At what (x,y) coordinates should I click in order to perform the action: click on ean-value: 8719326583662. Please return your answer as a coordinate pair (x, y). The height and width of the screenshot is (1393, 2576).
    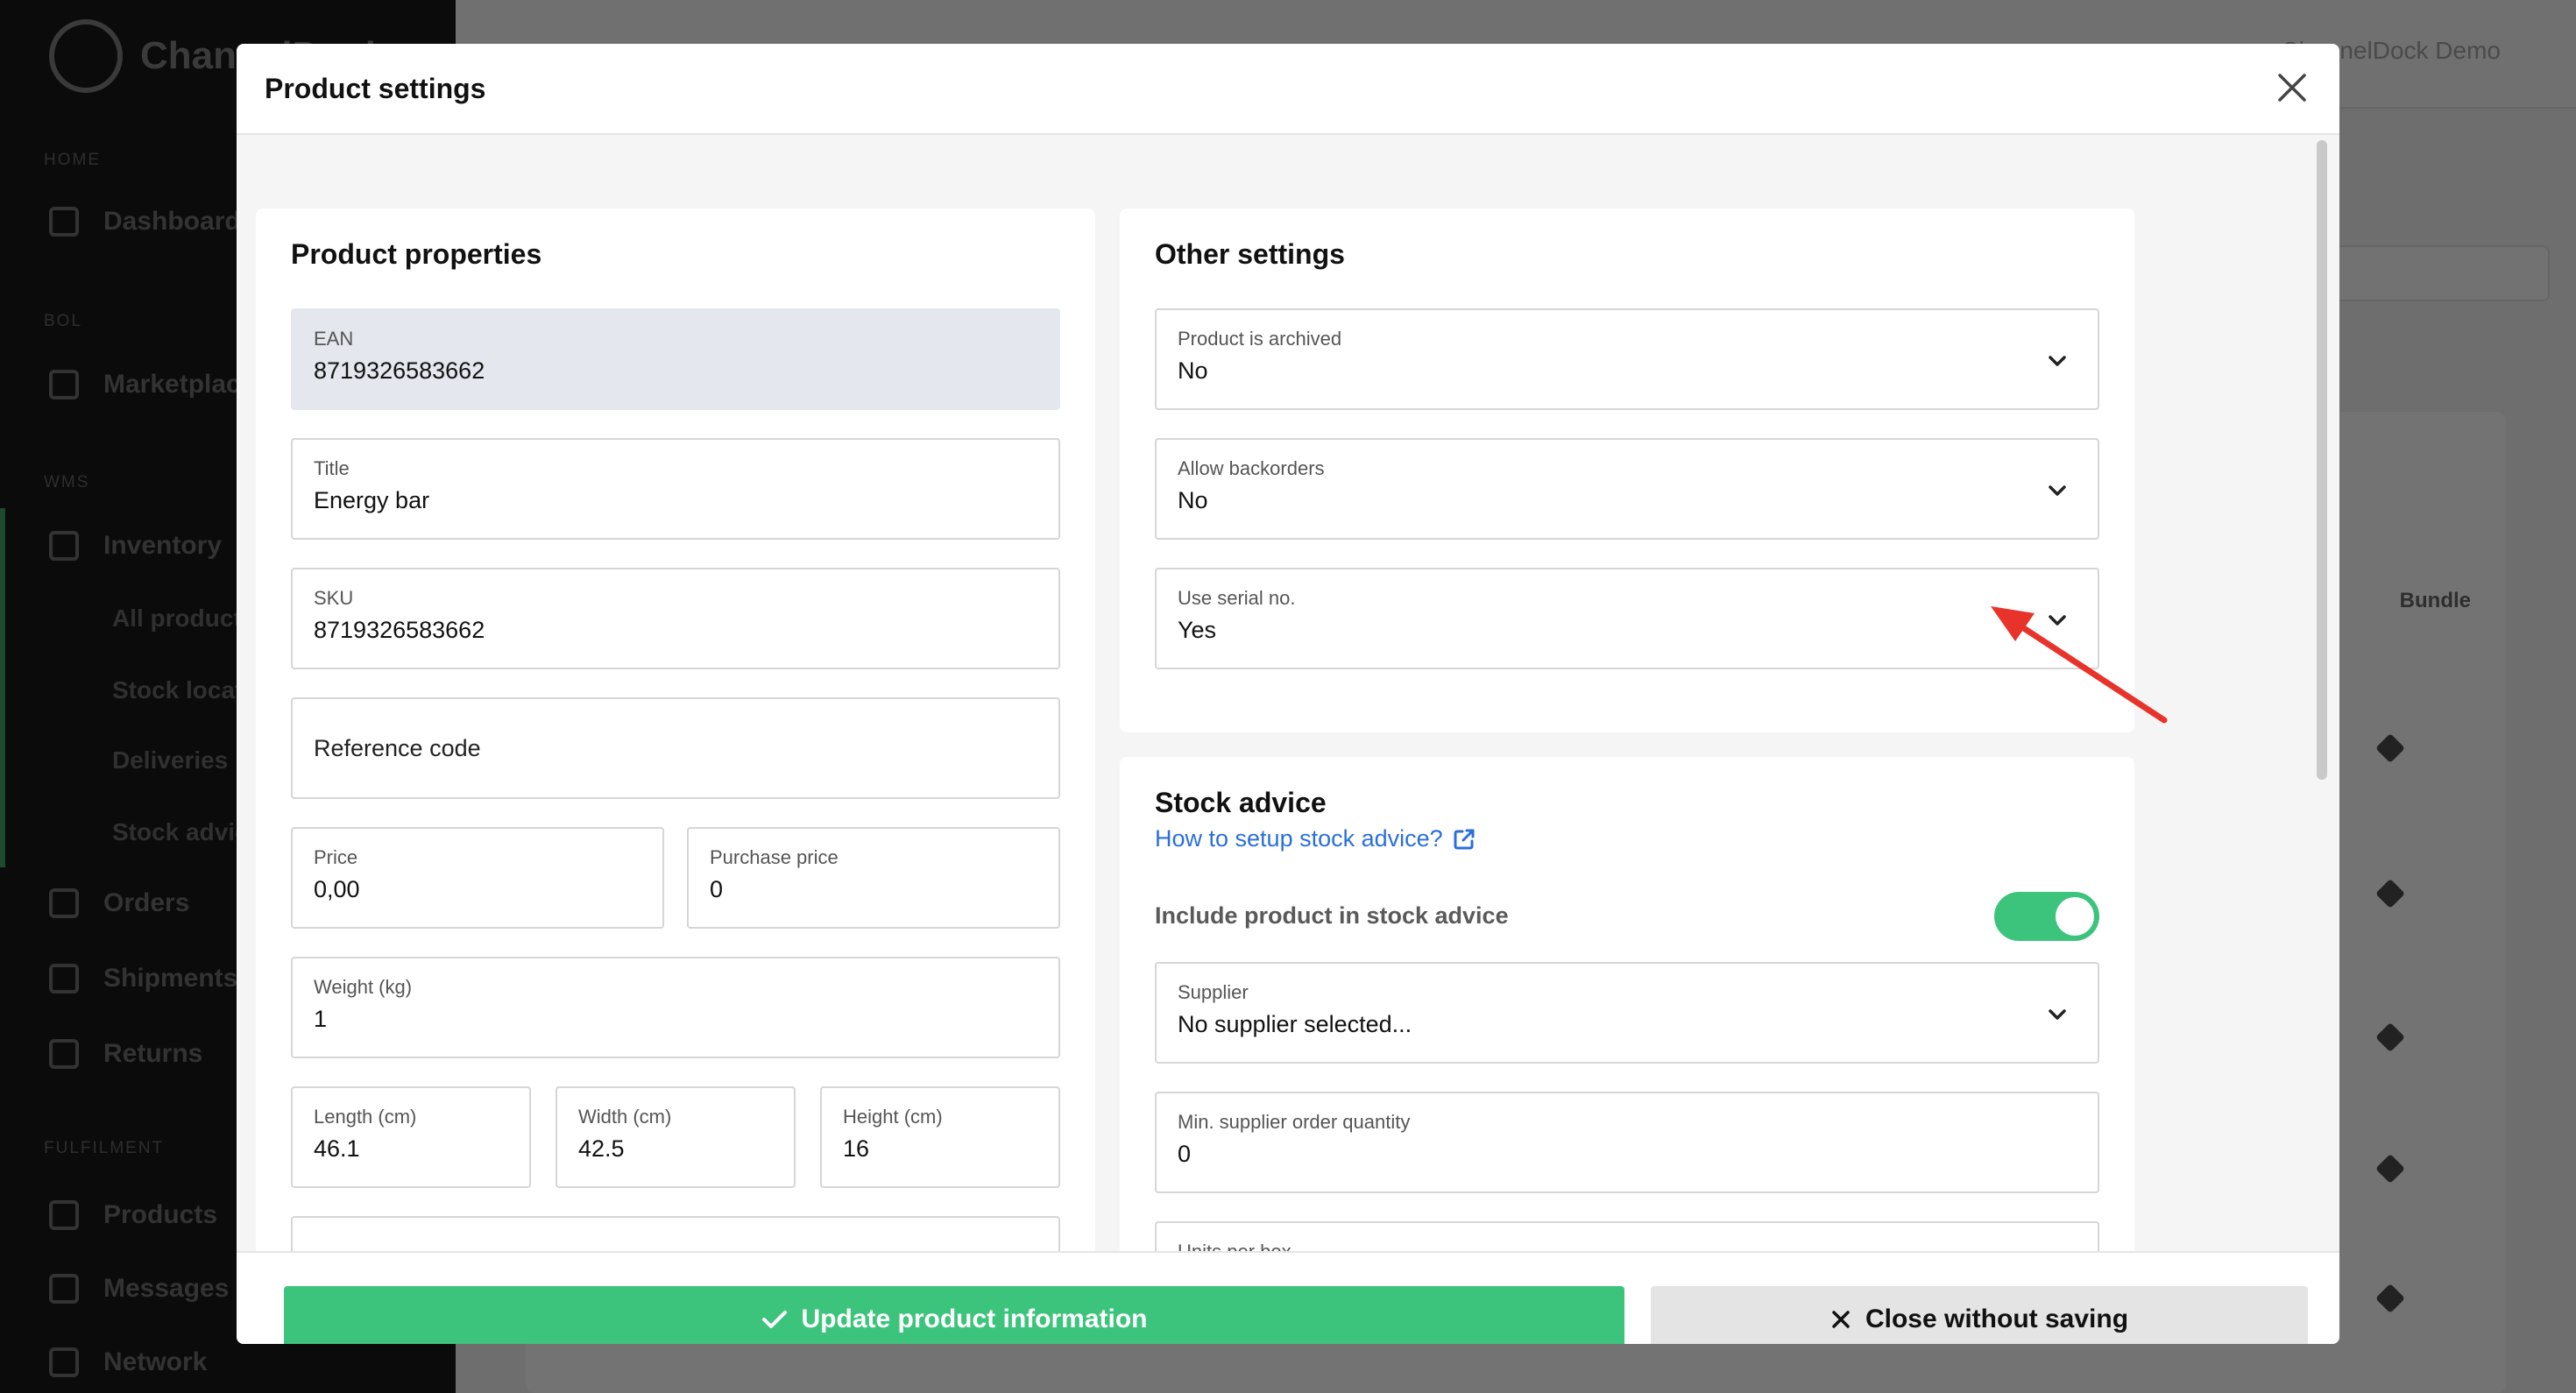
    Looking at the image, I should click on (399, 370).